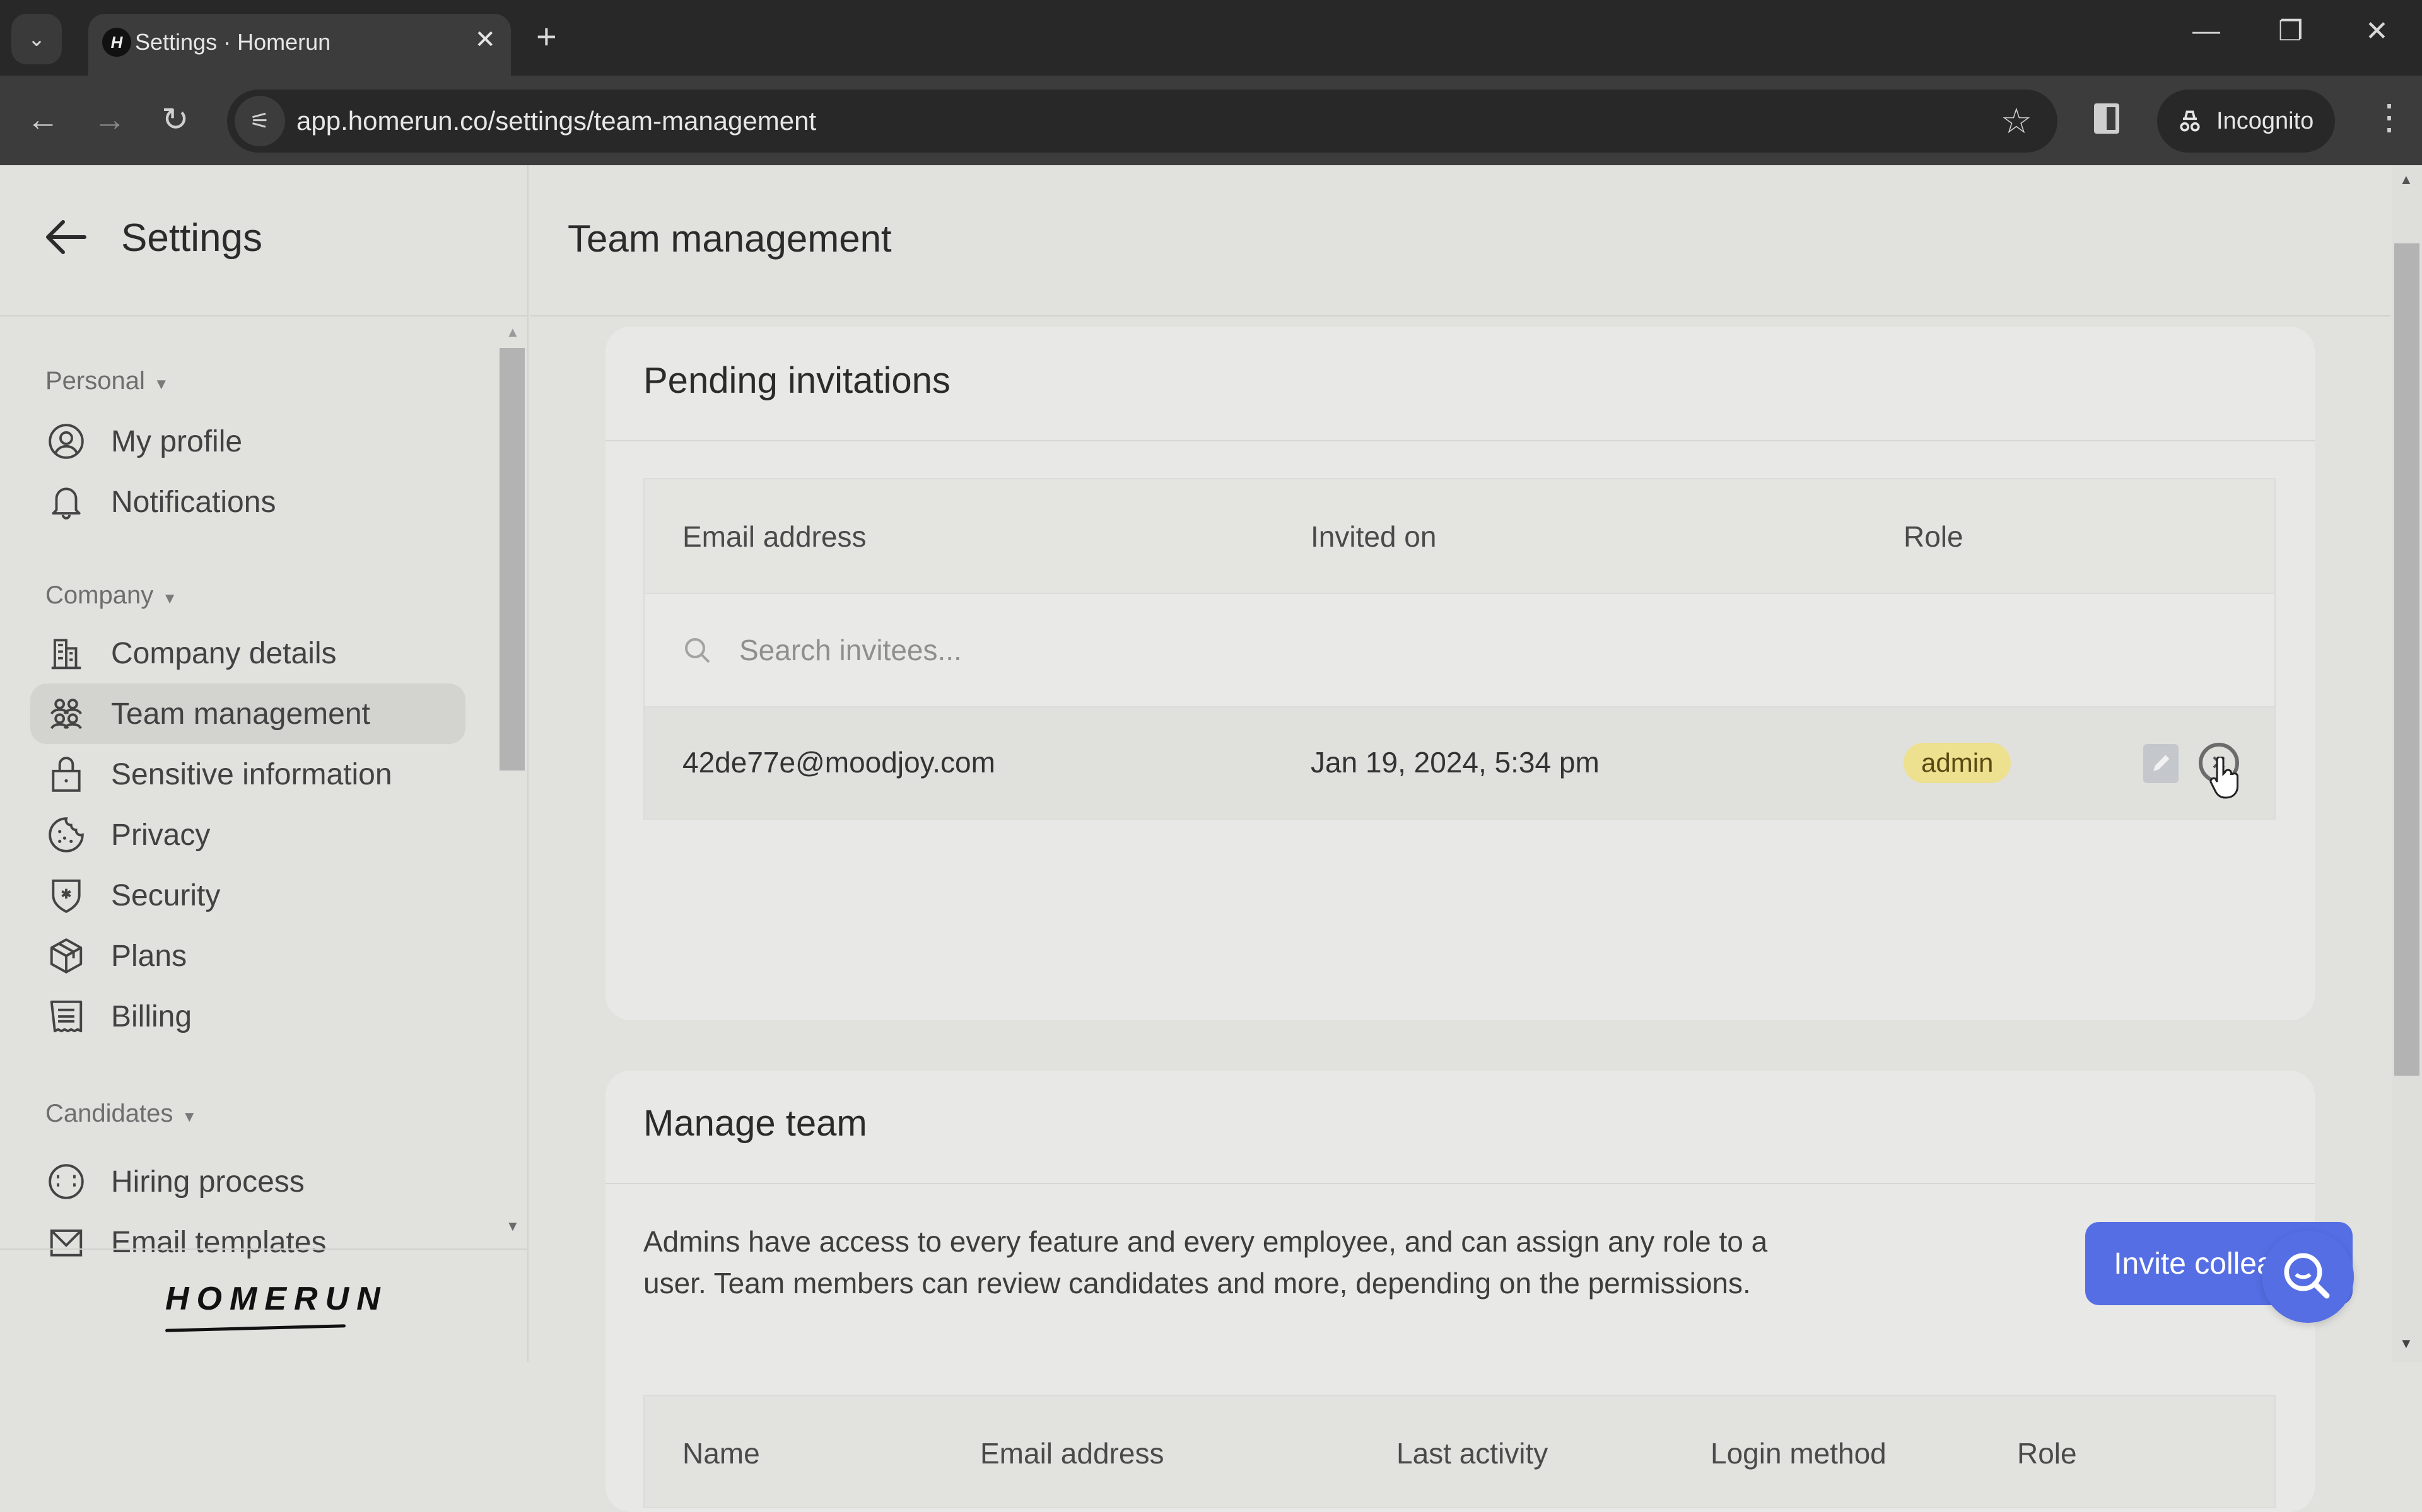 The image size is (2422, 1512). I want to click on sidebar-item-sensitive-information: Sensitive information, so click(247, 775).